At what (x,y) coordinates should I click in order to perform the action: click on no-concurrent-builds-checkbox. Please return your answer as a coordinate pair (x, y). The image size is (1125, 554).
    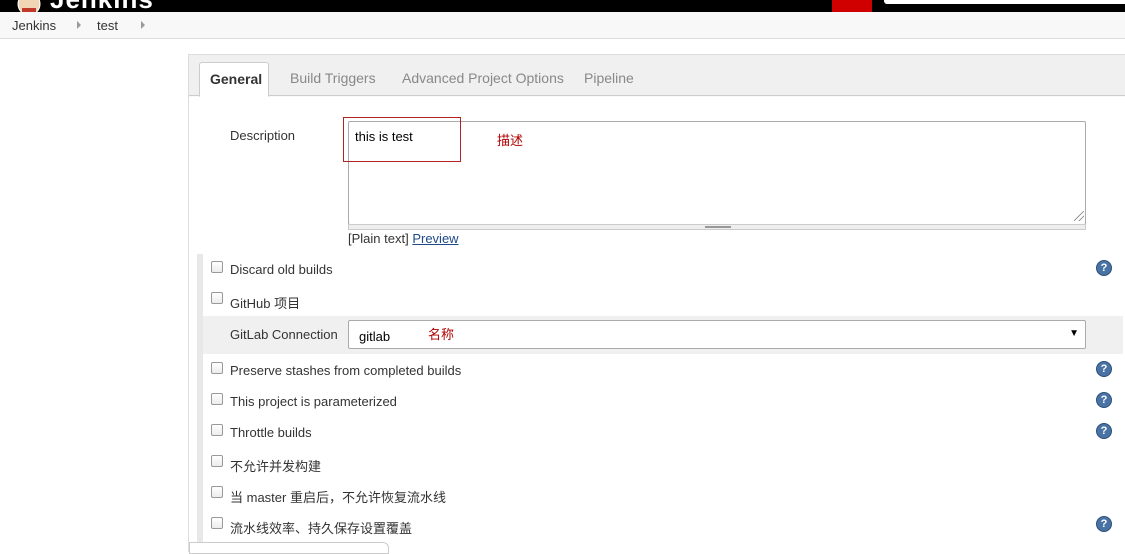
    Looking at the image, I should click on (217, 461).